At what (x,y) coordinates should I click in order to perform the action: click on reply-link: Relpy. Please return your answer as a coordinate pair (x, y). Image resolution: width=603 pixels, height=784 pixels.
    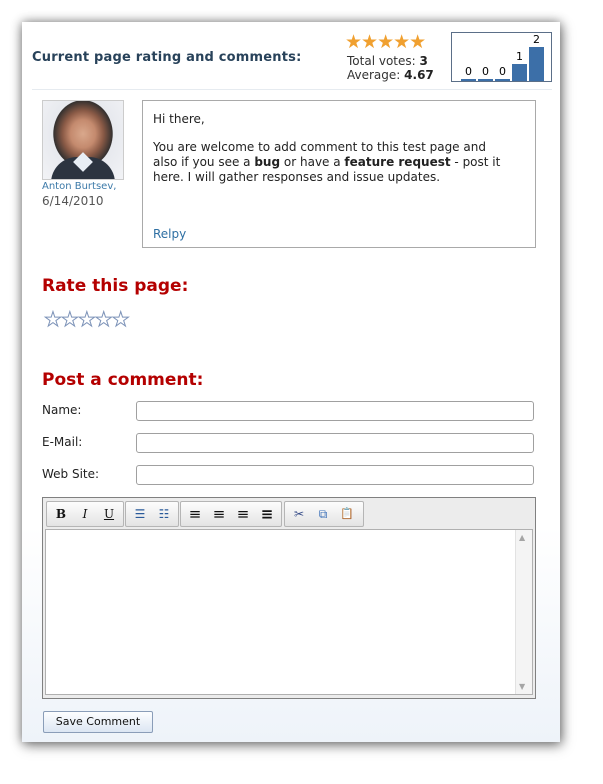
    Looking at the image, I should click on (169, 234).